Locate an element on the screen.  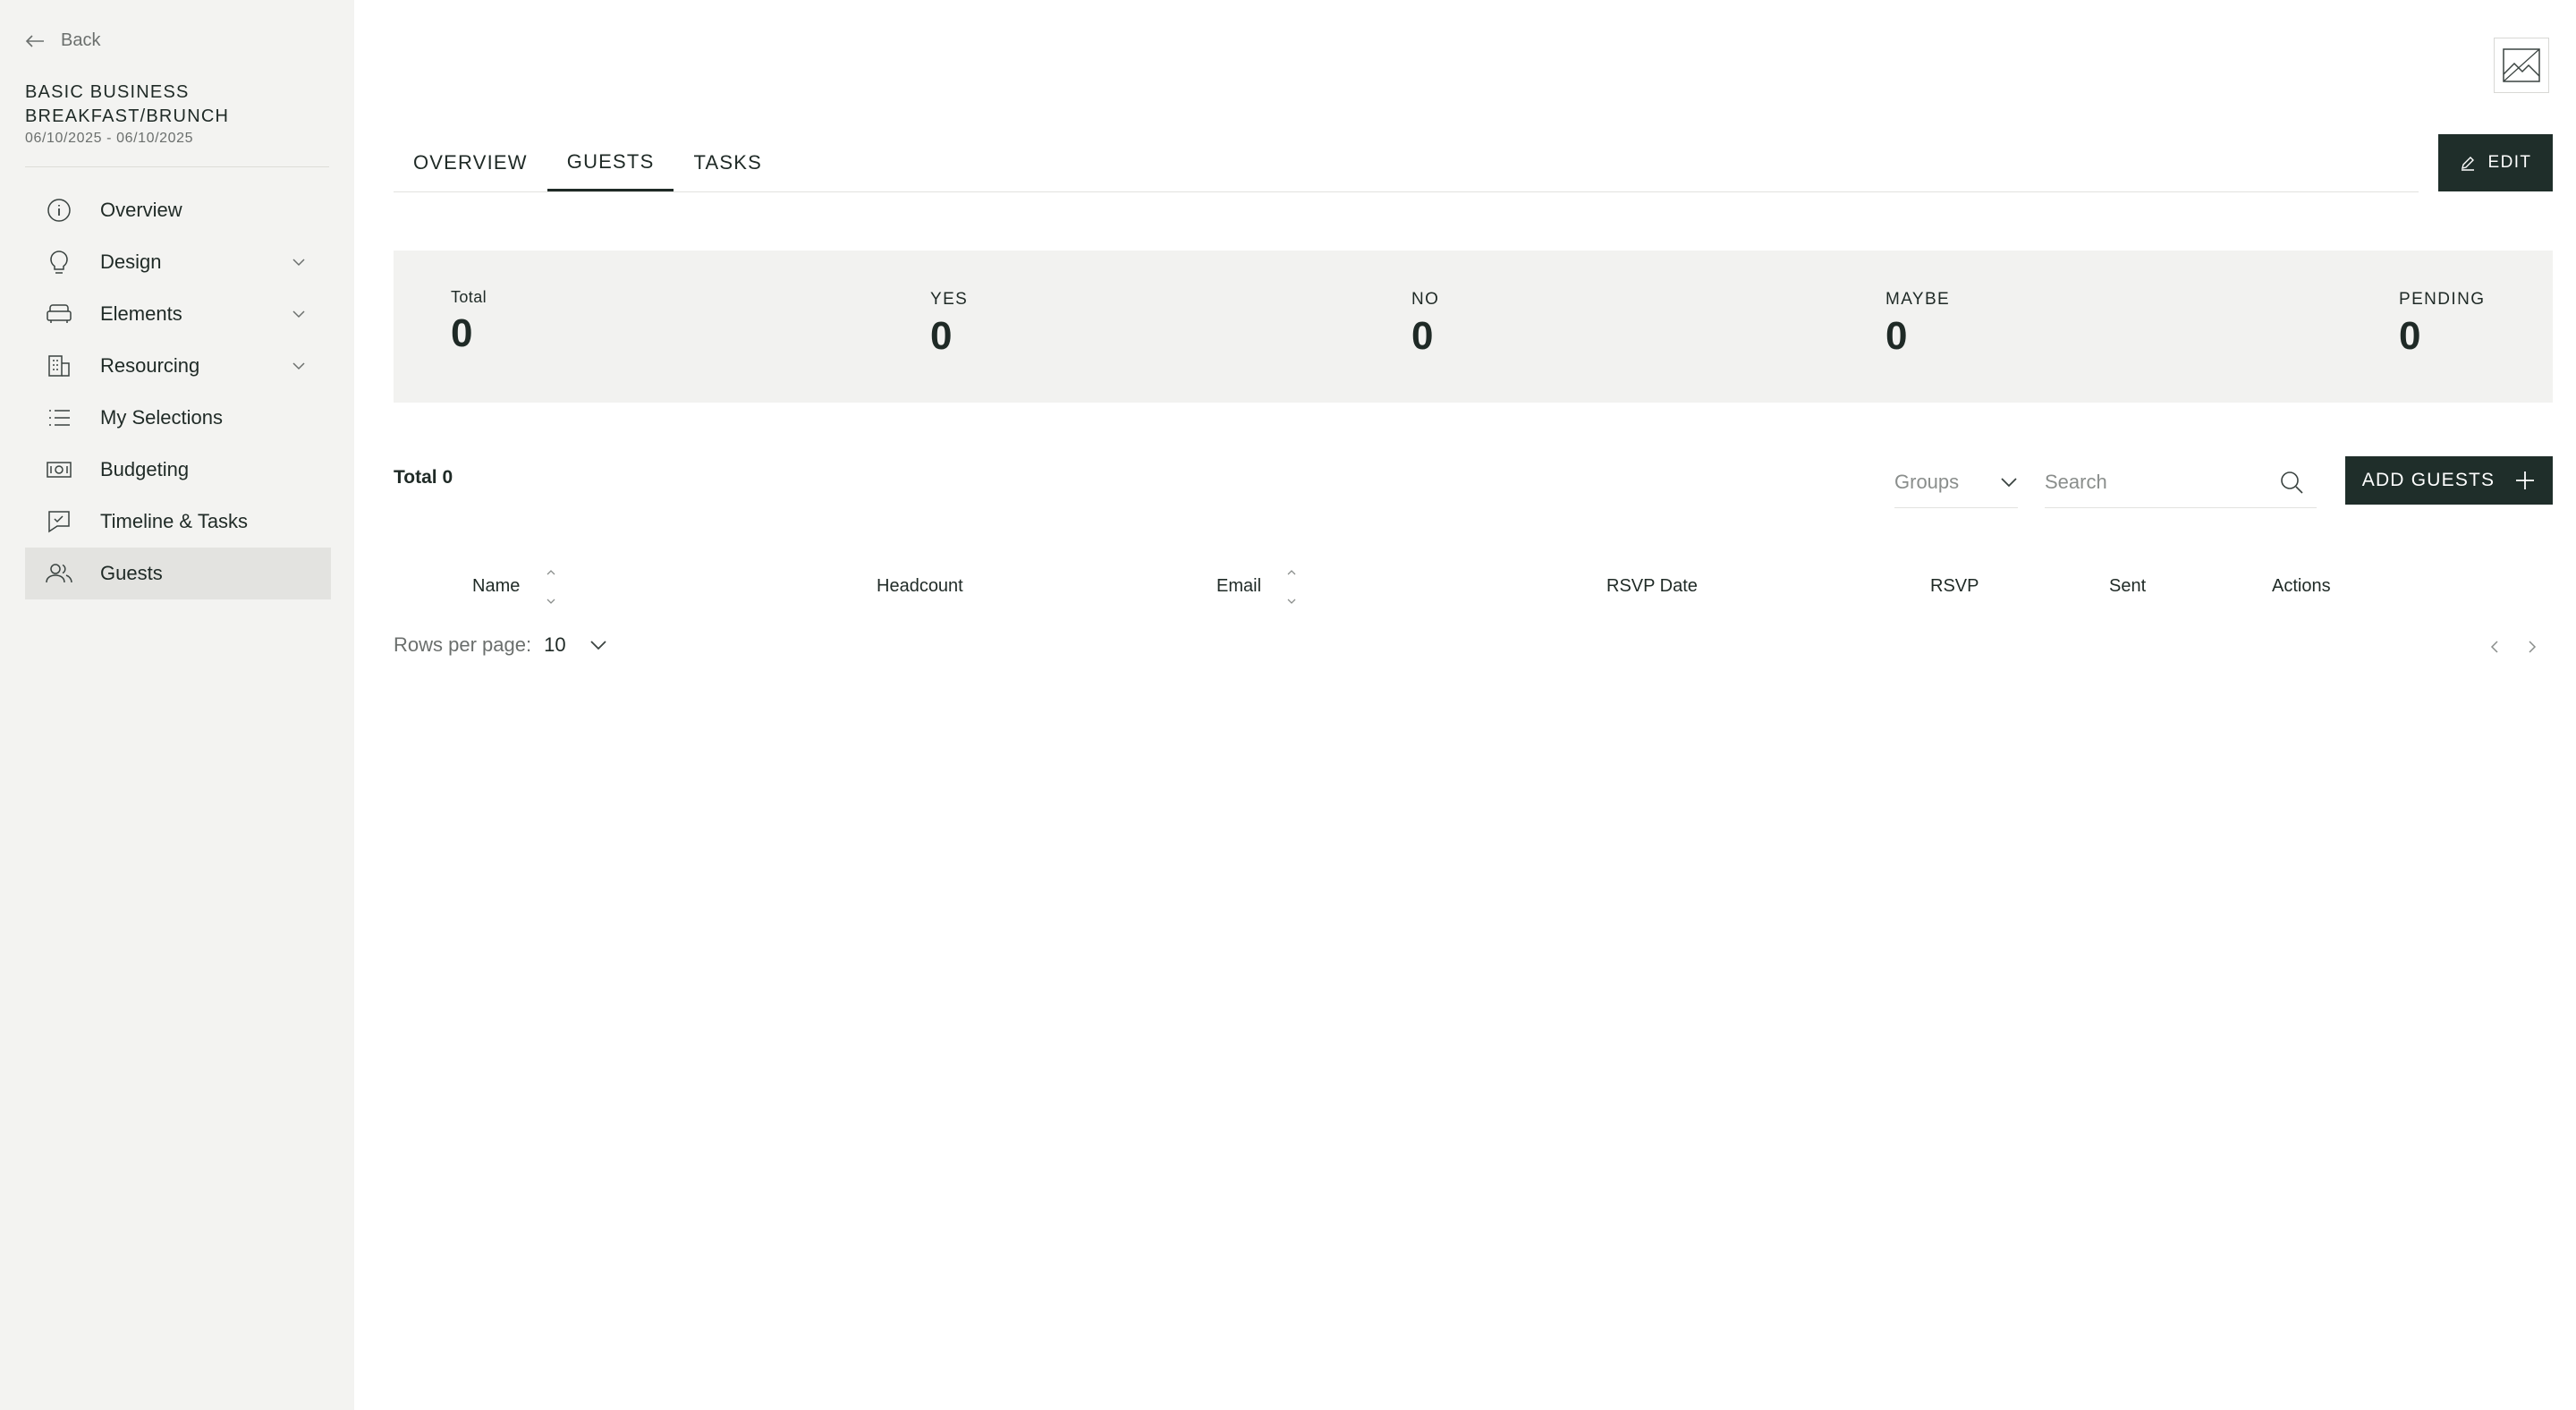
stat-label: YES is located at coordinates (949, 300).